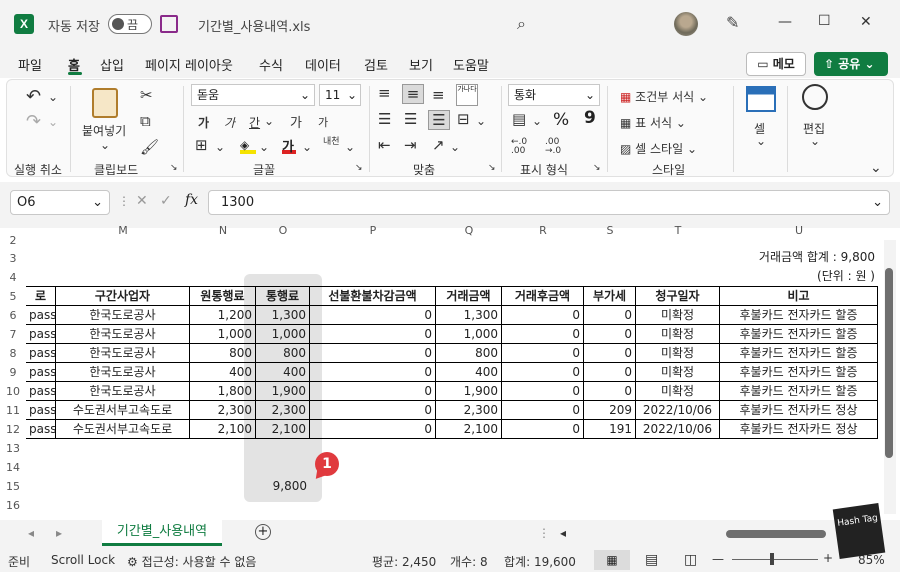 The height and width of the screenshot is (572, 900). What do you see at coordinates (60, 202) in the screenshot?
I see `name-box: O6 ⌄` at bounding box center [60, 202].